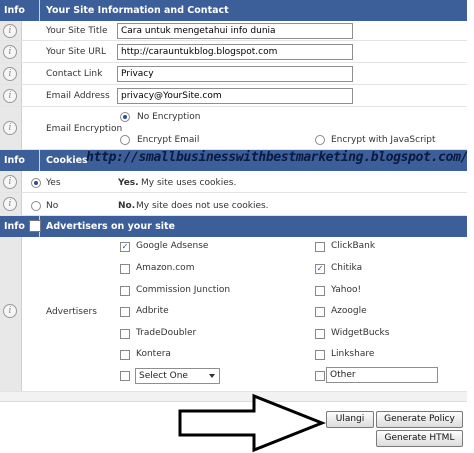 This screenshot has width=474, height=453. Describe the element at coordinates (163, 376) in the screenshot. I see `advertiser-select-value: Select One` at that location.